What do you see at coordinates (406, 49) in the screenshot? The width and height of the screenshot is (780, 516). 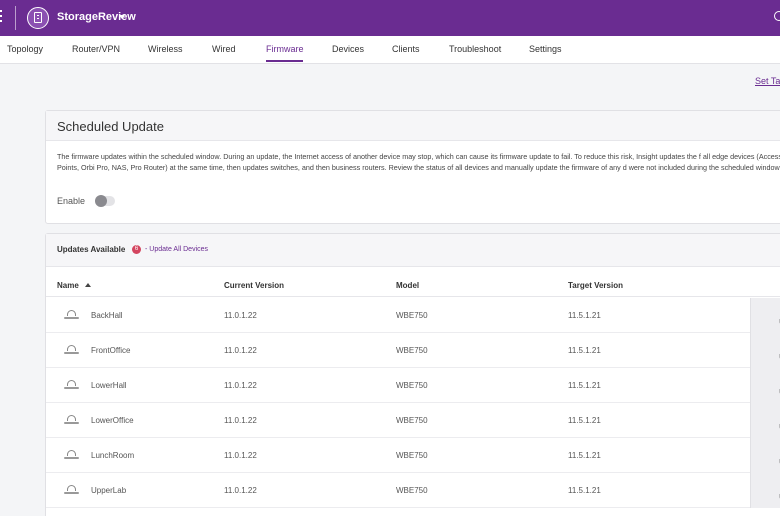 I see `tab-clients: Clients` at bounding box center [406, 49].